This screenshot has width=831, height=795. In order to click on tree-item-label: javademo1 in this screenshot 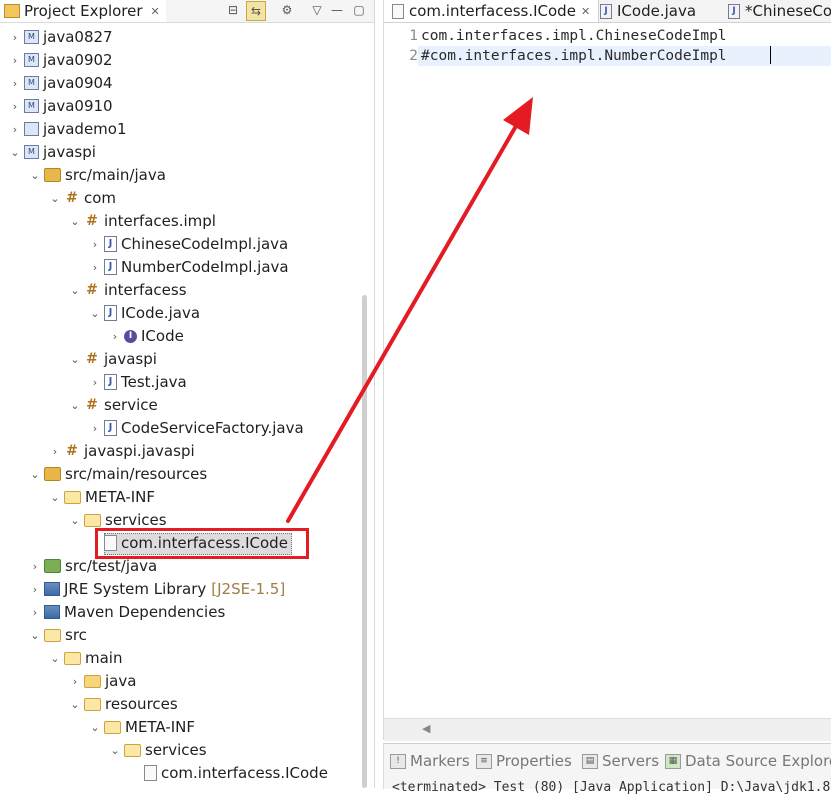, I will do `click(85, 129)`.